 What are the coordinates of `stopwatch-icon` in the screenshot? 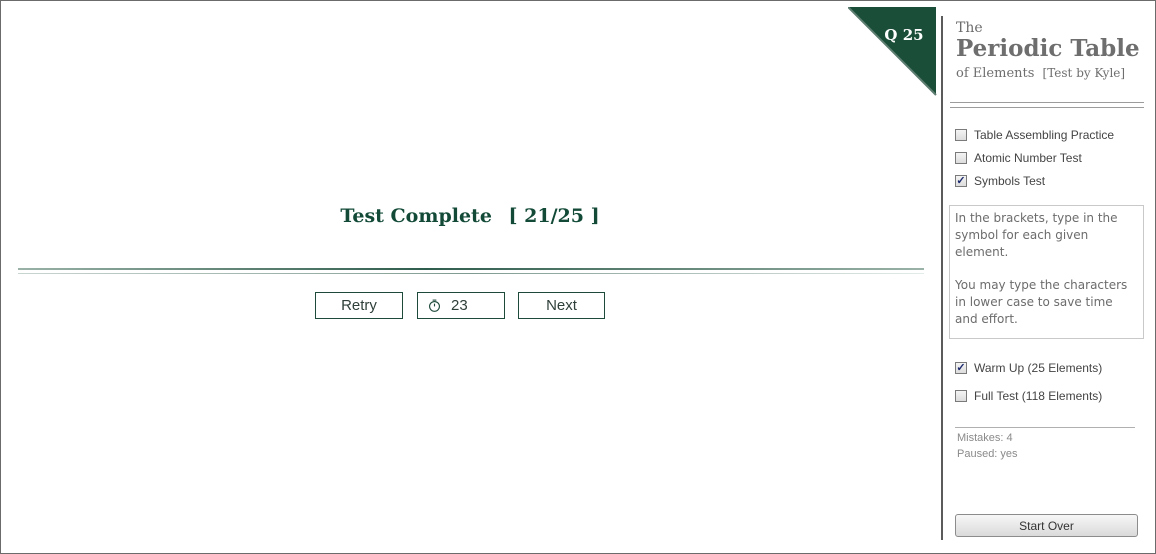 It's located at (434, 305).